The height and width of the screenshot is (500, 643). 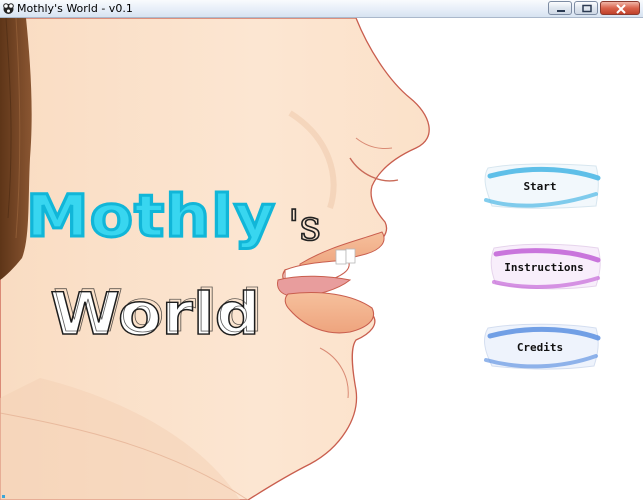 I want to click on window-controls, so click(x=594, y=8).